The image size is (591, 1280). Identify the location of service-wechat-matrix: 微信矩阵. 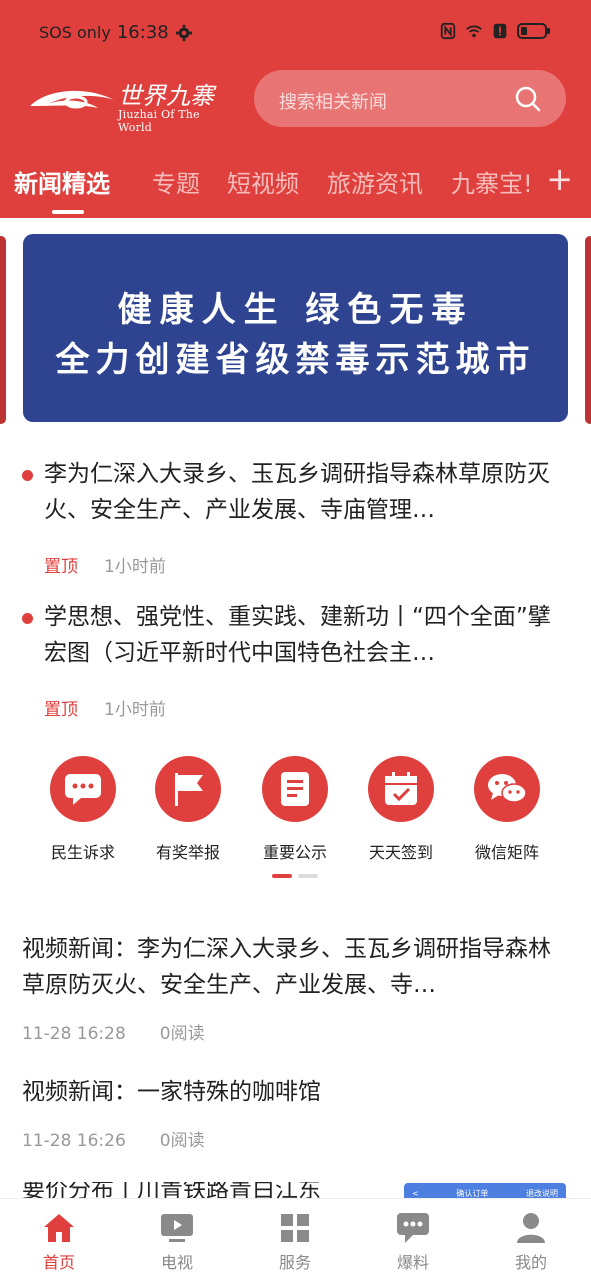
(507, 809).